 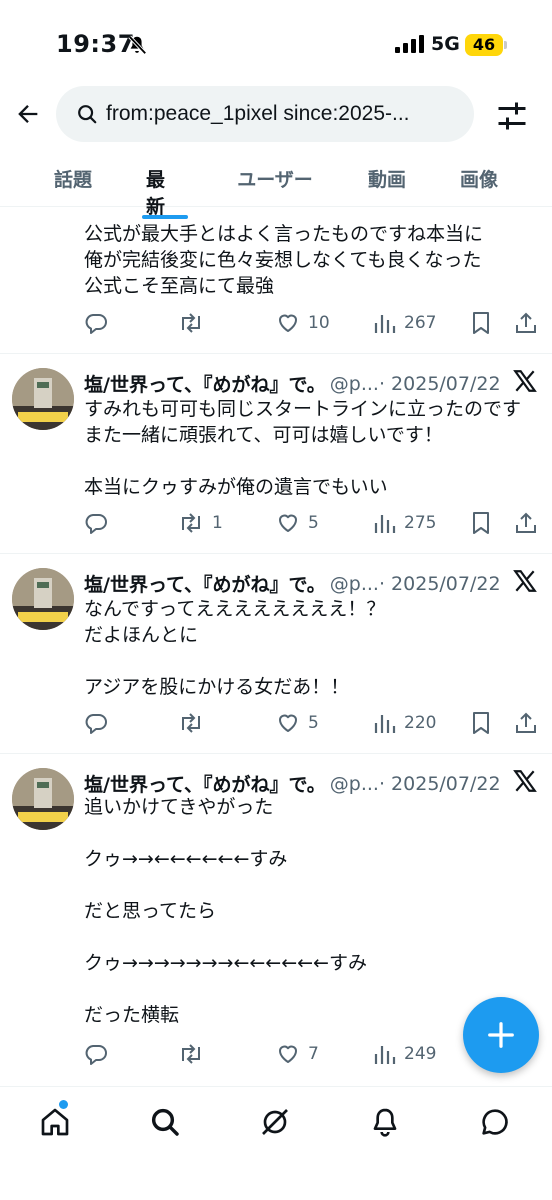 I want to click on status-bar: 19:37 5G 46, so click(x=276, y=46).